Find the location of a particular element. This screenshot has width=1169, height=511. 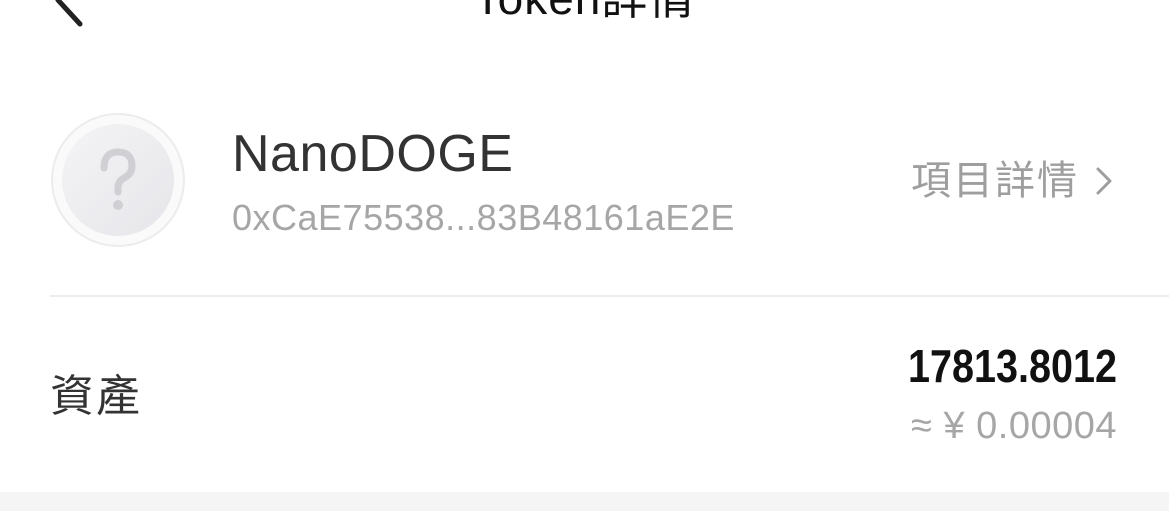

project-detail-label: 項目詳情 is located at coordinates (995, 181).